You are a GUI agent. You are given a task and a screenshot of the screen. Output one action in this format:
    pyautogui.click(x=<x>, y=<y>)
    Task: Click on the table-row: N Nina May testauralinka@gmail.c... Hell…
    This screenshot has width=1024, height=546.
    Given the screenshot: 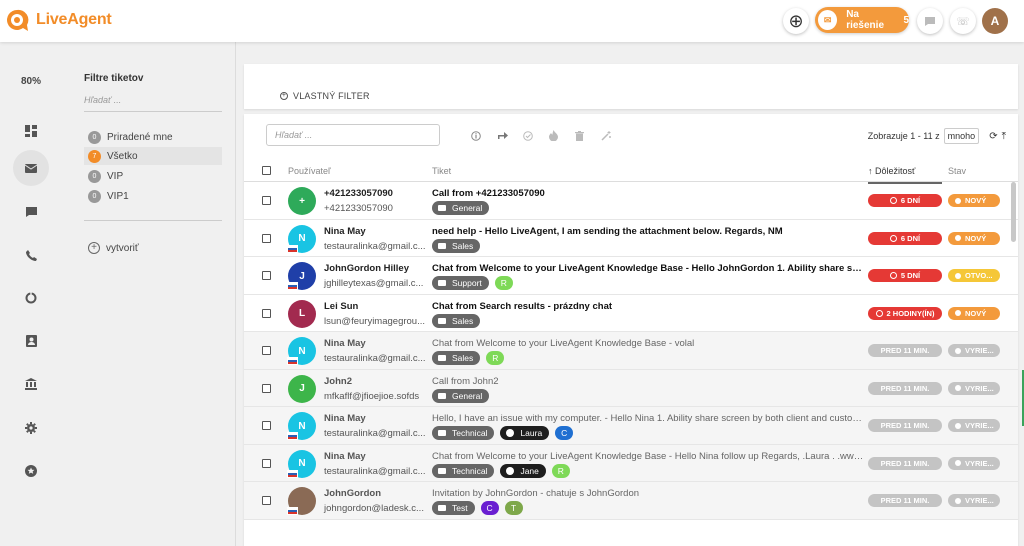 What is the action you would take?
    pyautogui.click(x=631, y=426)
    